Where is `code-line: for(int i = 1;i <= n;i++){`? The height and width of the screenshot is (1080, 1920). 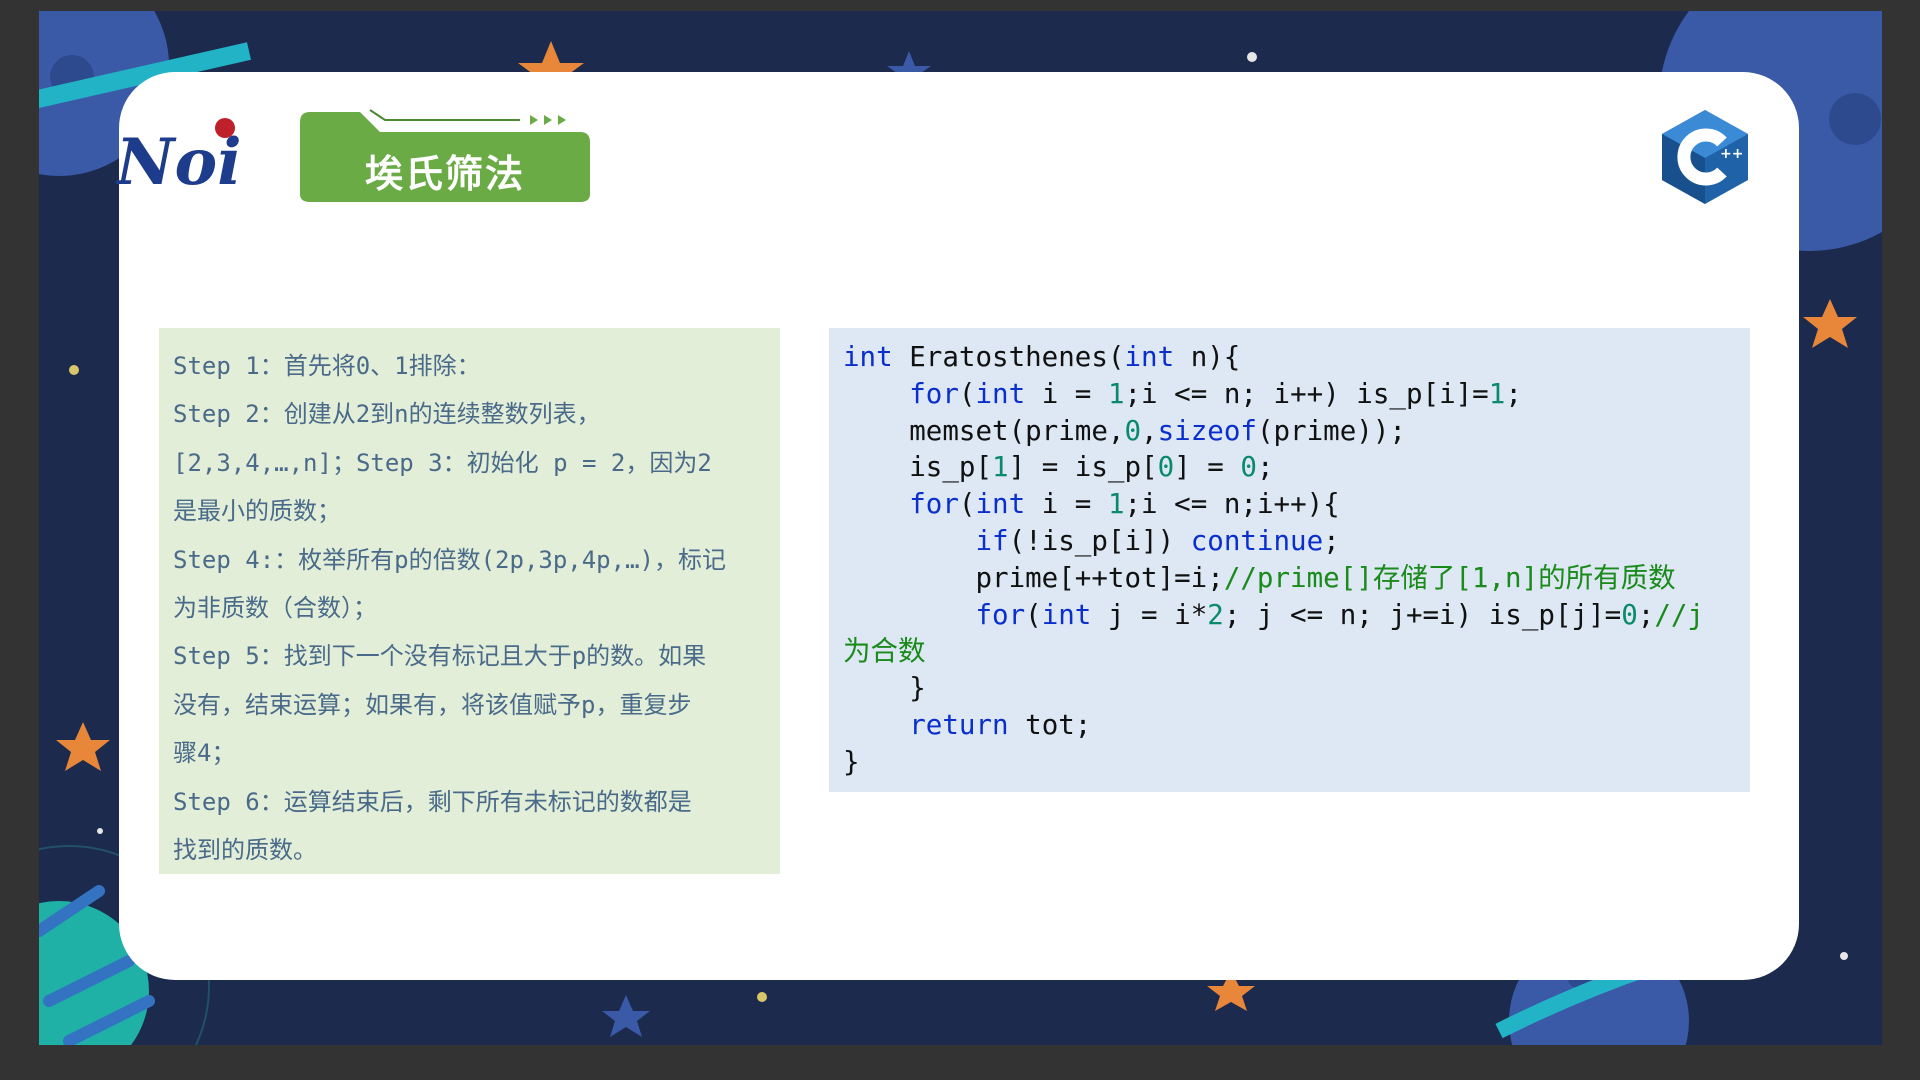 code-line: for(int i = 1;i <= n;i++){ is located at coordinates (1289, 504).